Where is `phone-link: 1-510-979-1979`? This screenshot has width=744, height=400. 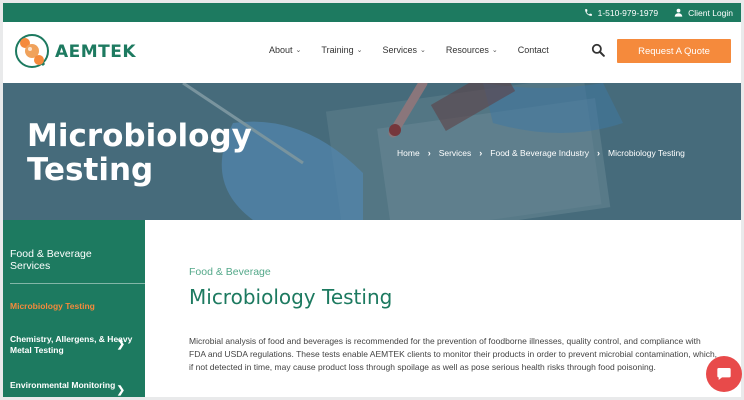 phone-link: 1-510-979-1979 is located at coordinates (621, 12).